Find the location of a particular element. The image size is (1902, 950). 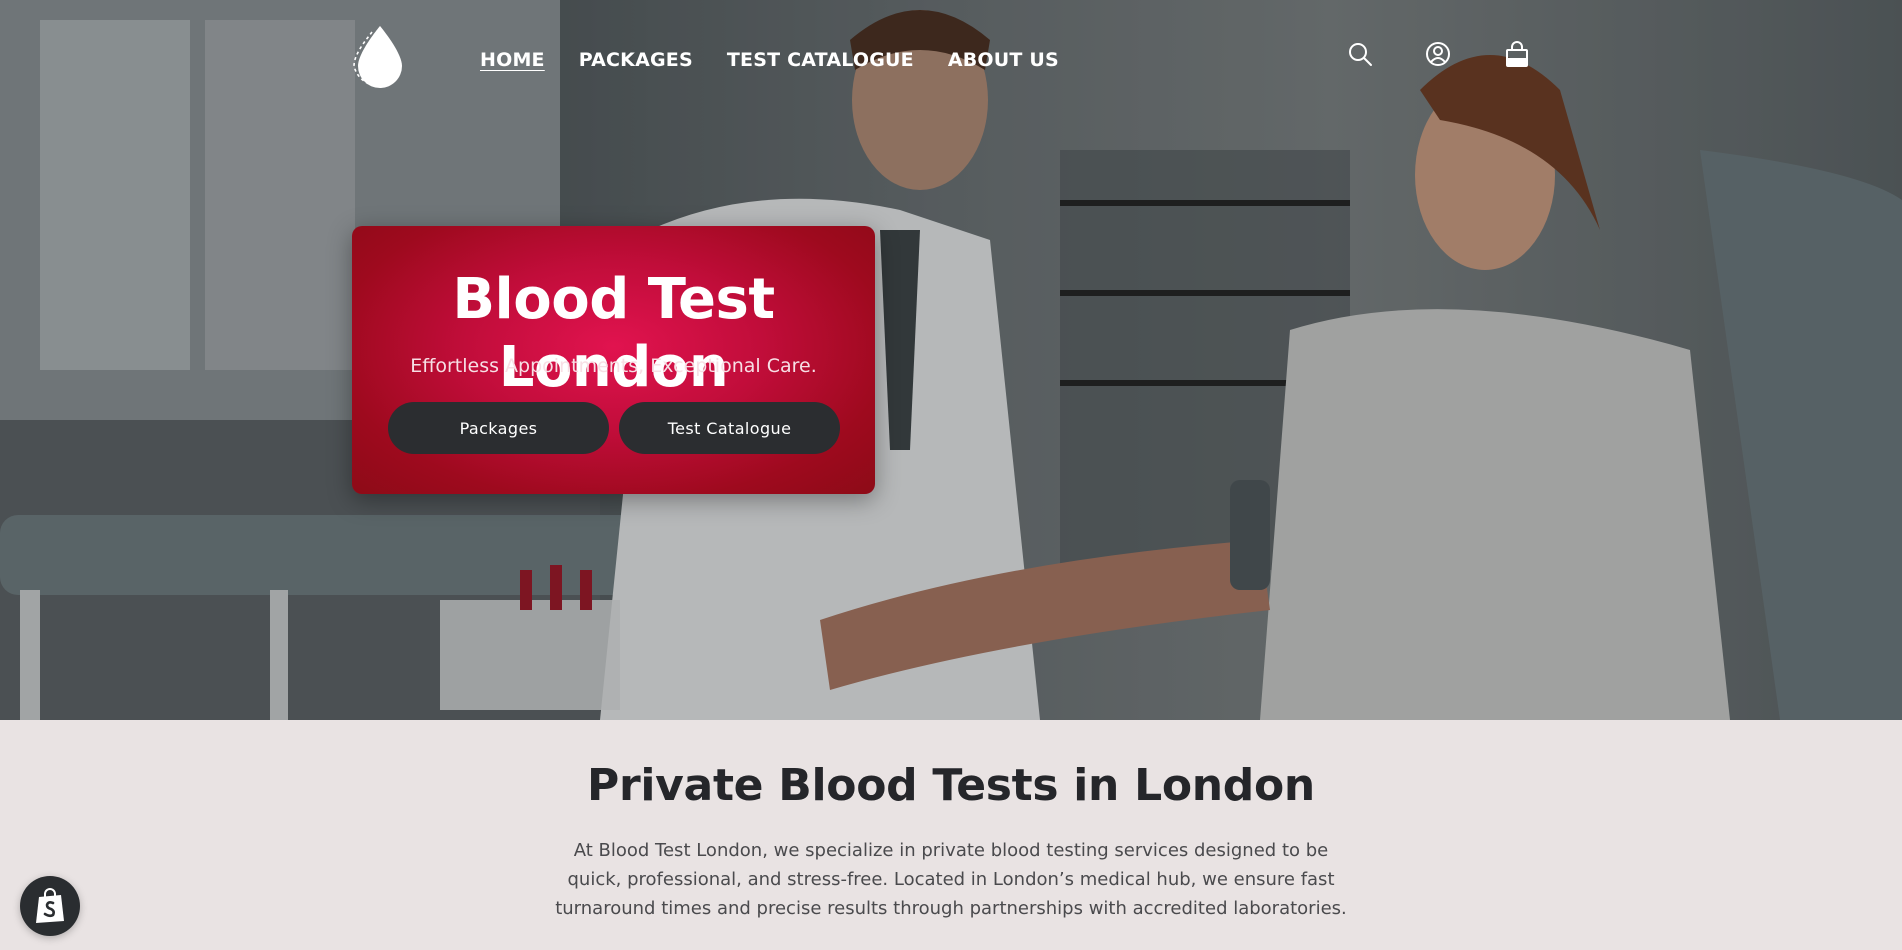

main-nav: HOME PACKAGES TEST CATALOGUE ABOUT US is located at coordinates (769, 60).